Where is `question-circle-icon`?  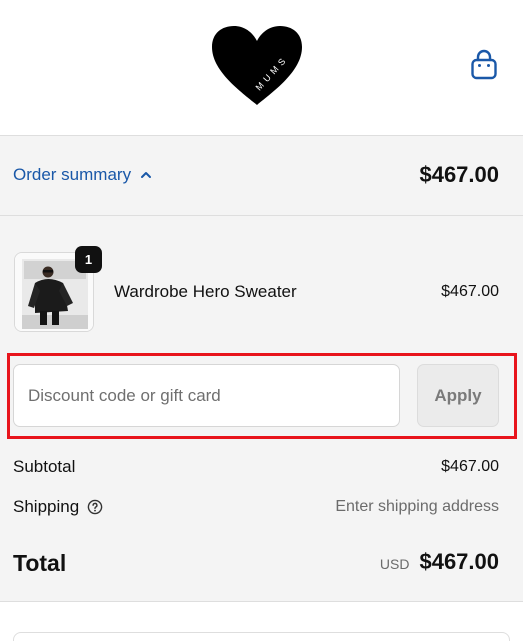
question-circle-icon is located at coordinates (95, 507).